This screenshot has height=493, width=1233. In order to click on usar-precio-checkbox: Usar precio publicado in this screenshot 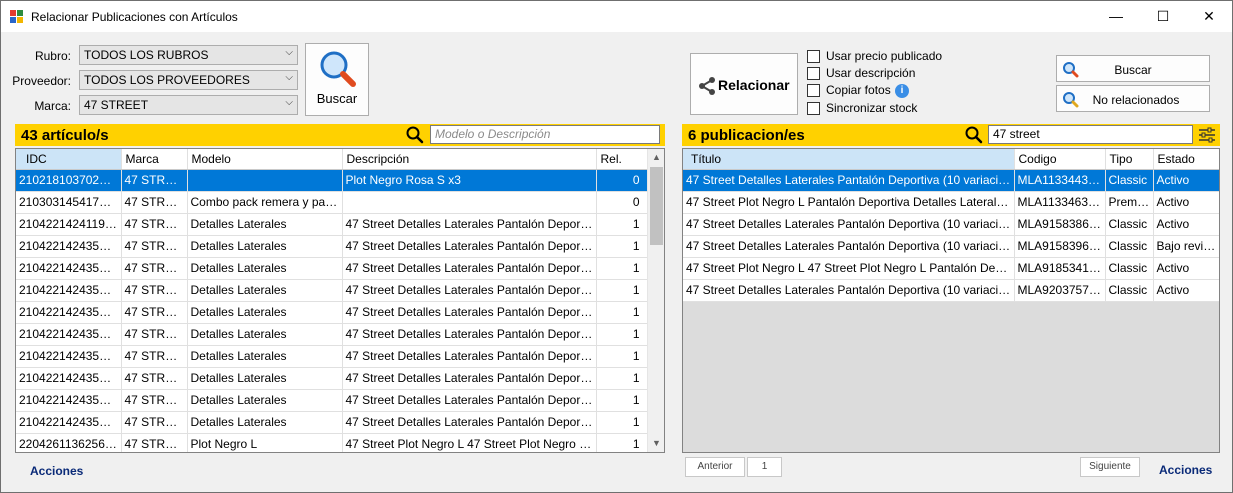, I will do `click(882, 57)`.